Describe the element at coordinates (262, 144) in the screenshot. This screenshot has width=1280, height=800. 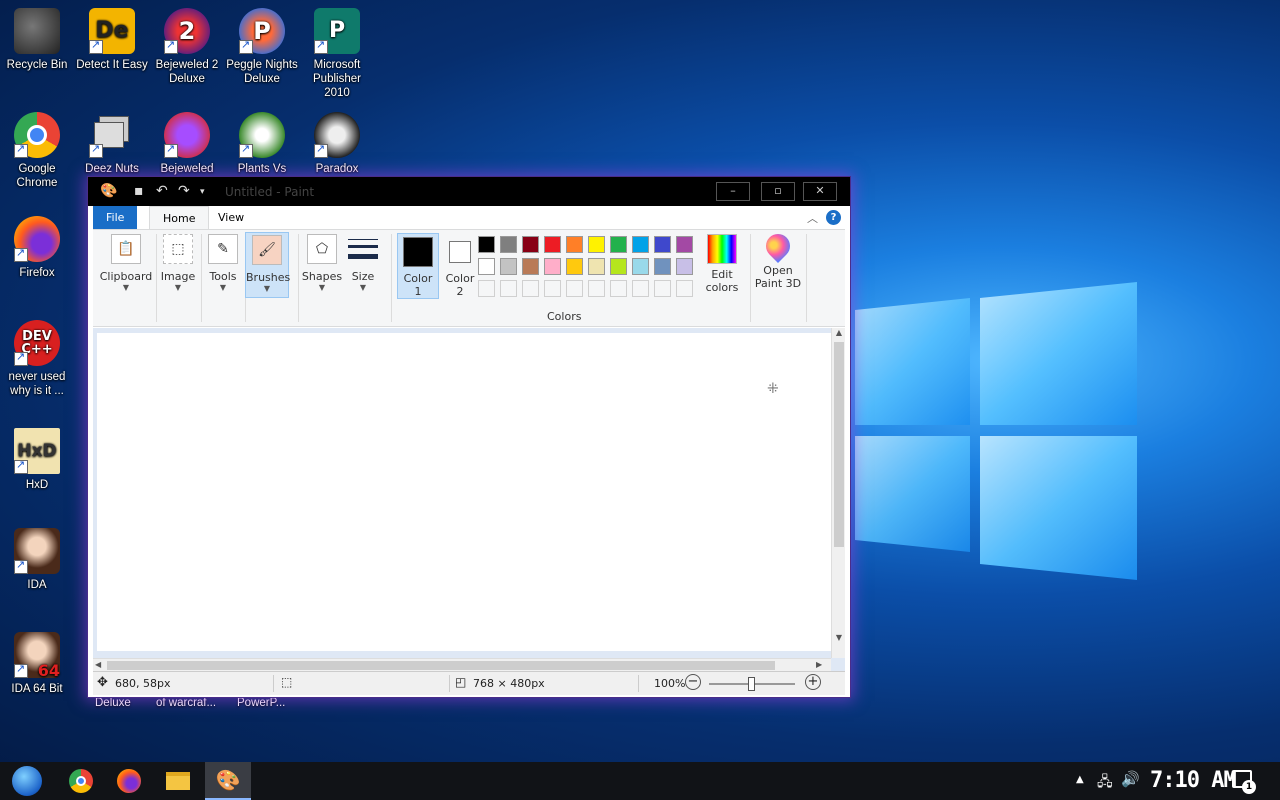
I see `desktop-icon-plants-vs: Plants Vs` at that location.